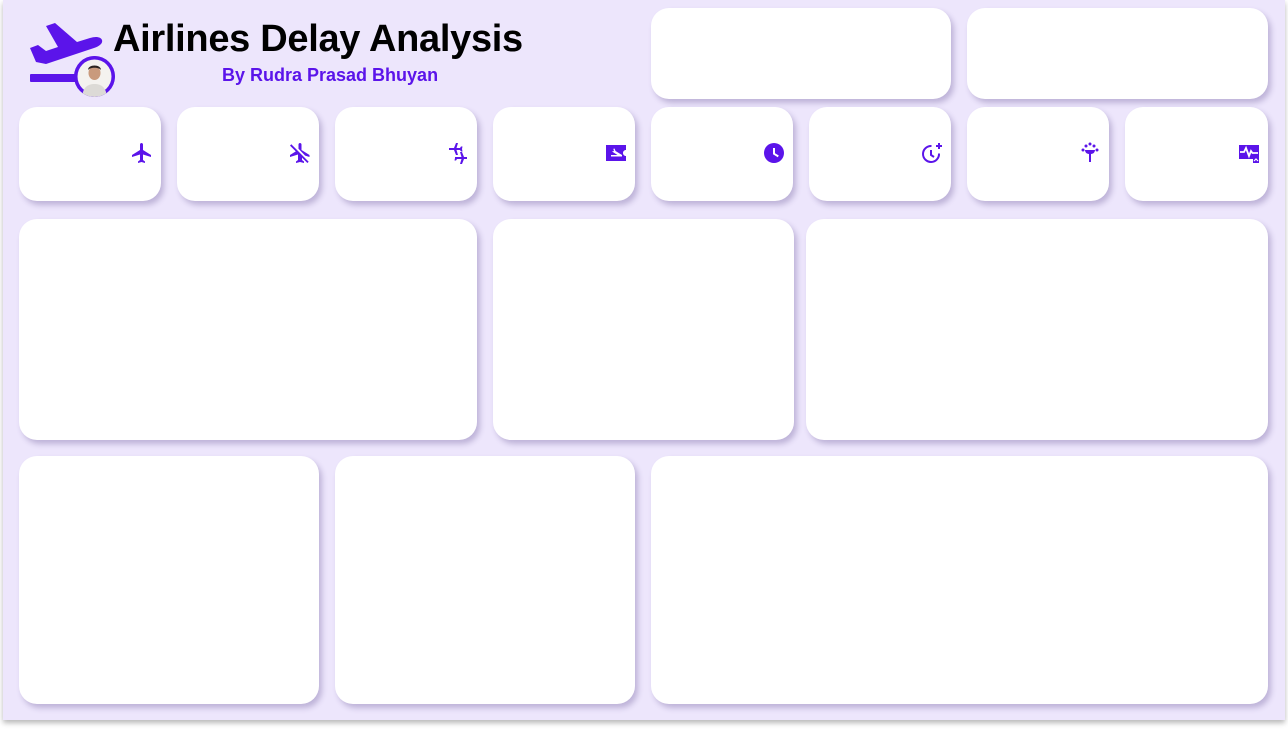 The image size is (1288, 729). What do you see at coordinates (1090, 153) in the screenshot?
I see `weather-tree-icon` at bounding box center [1090, 153].